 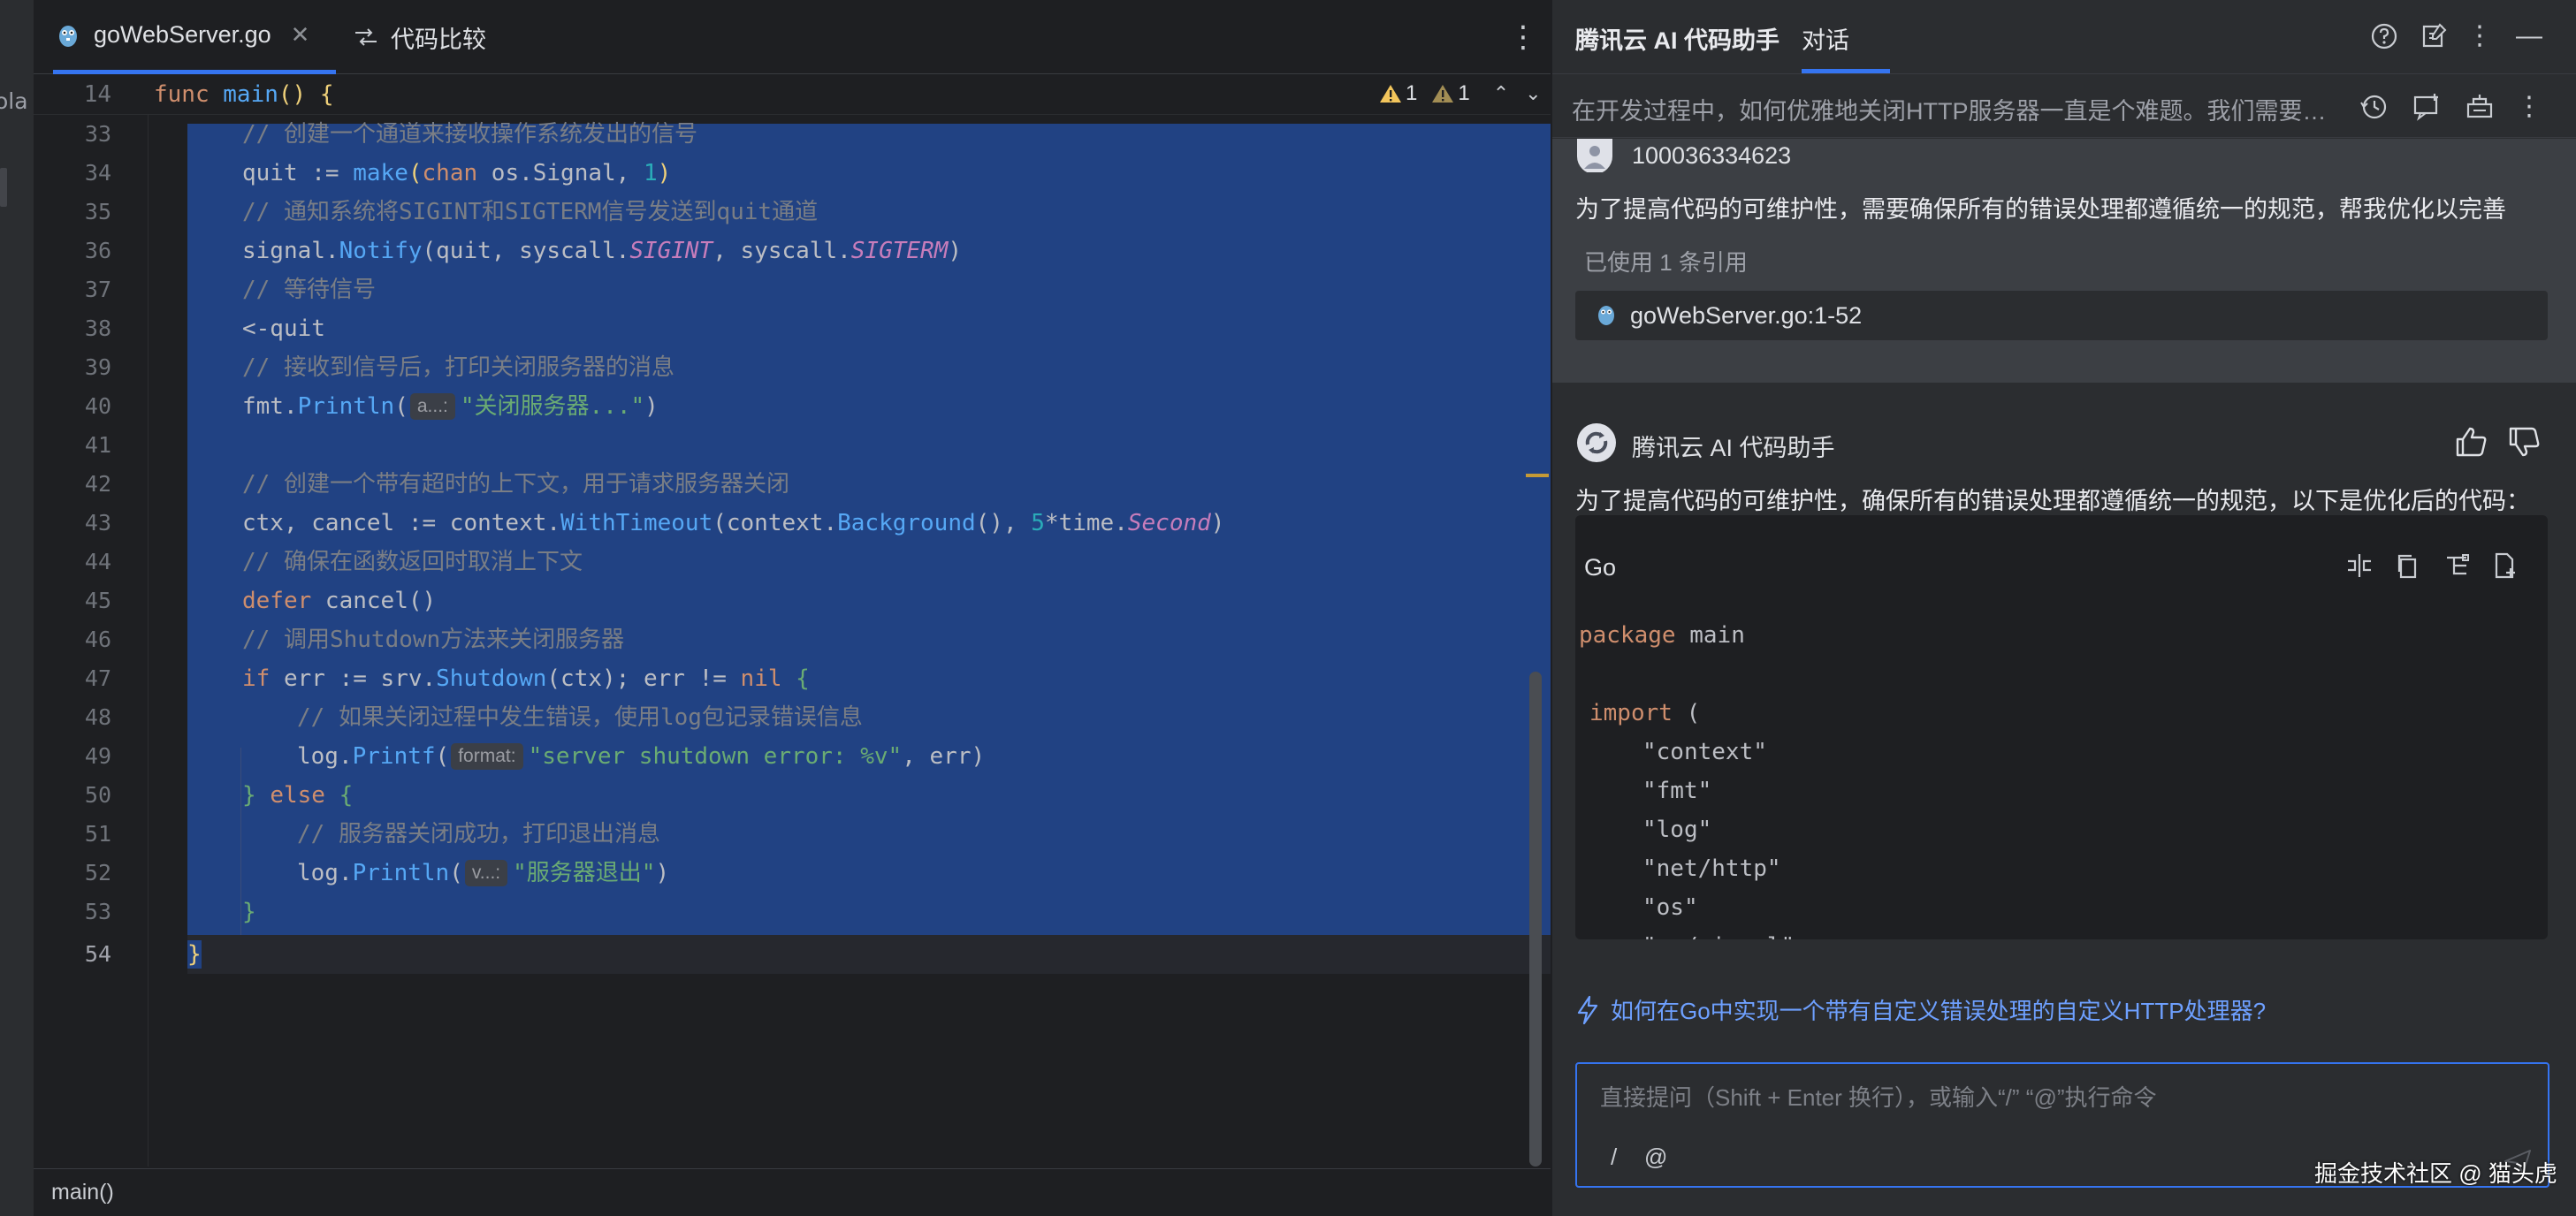 What do you see at coordinates (240, 841) in the screenshot?
I see `indent-guide` at bounding box center [240, 841].